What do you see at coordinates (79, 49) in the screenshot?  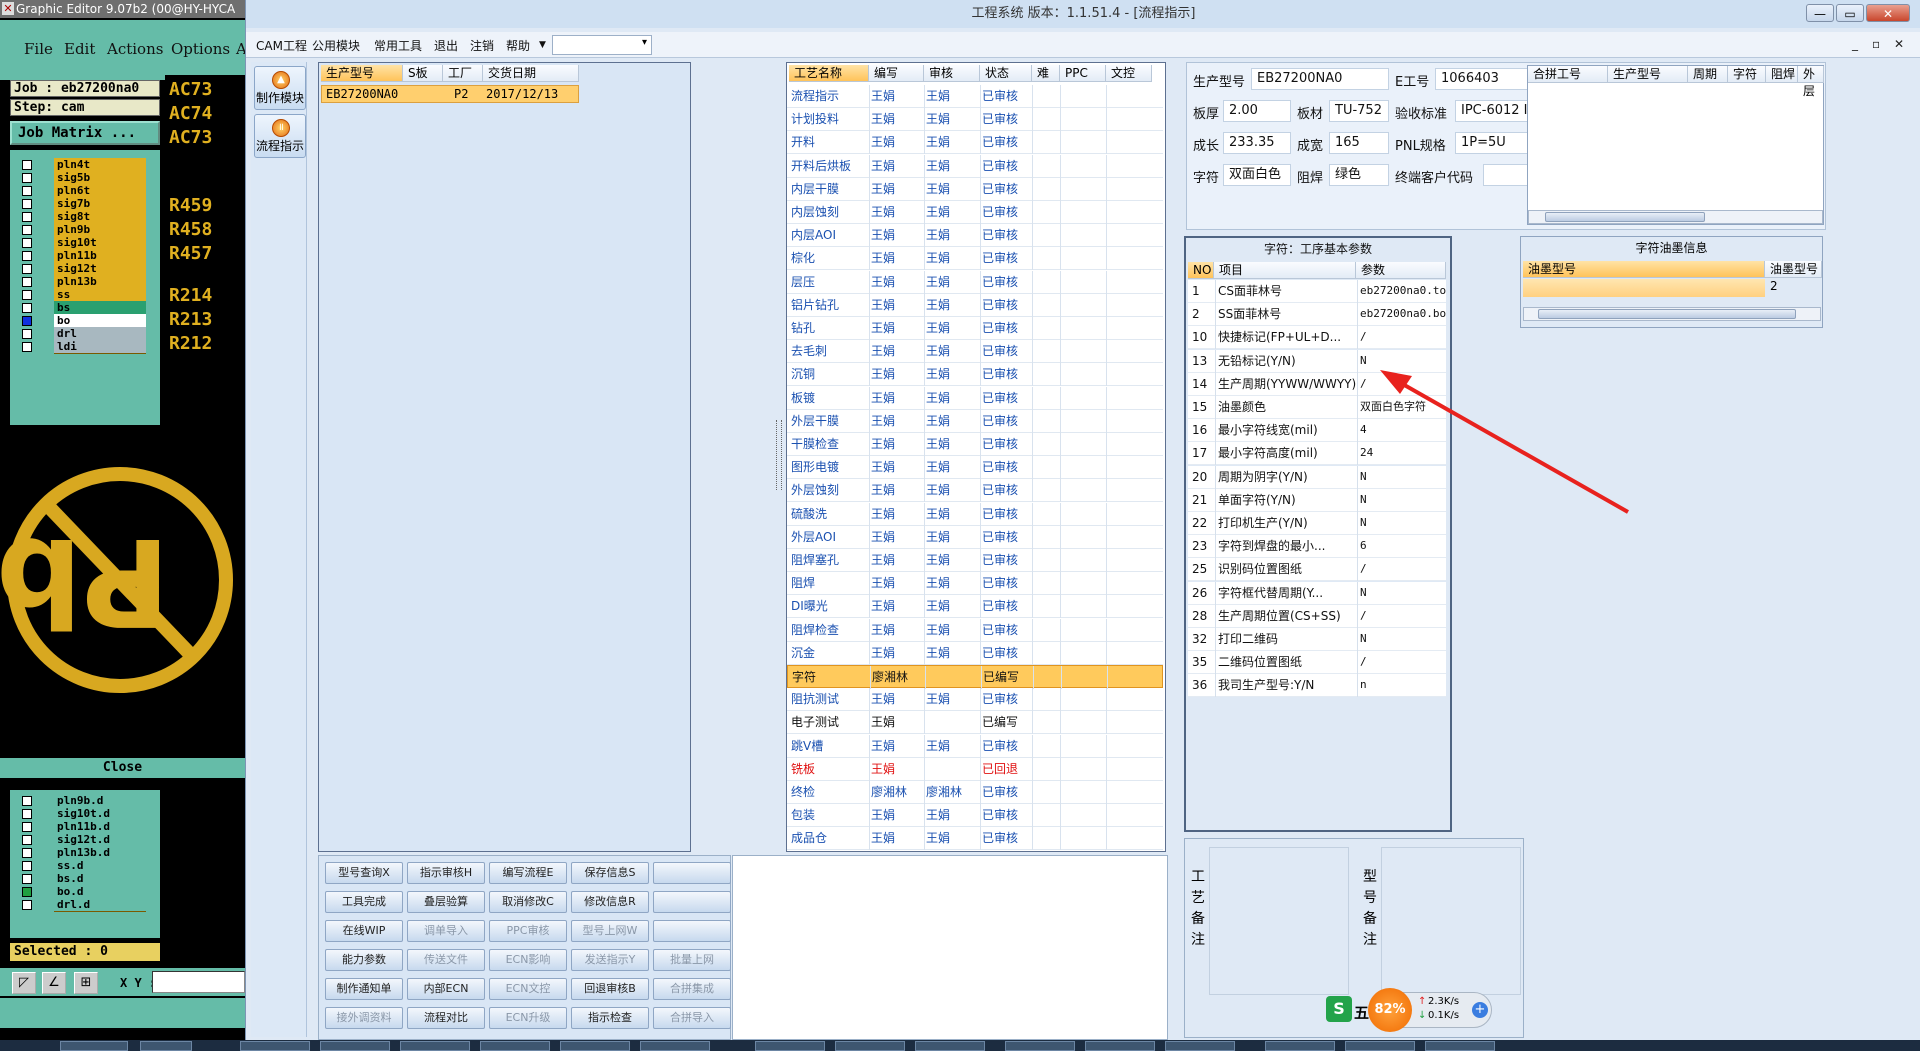 I see `ge-menu-edit: Edit` at bounding box center [79, 49].